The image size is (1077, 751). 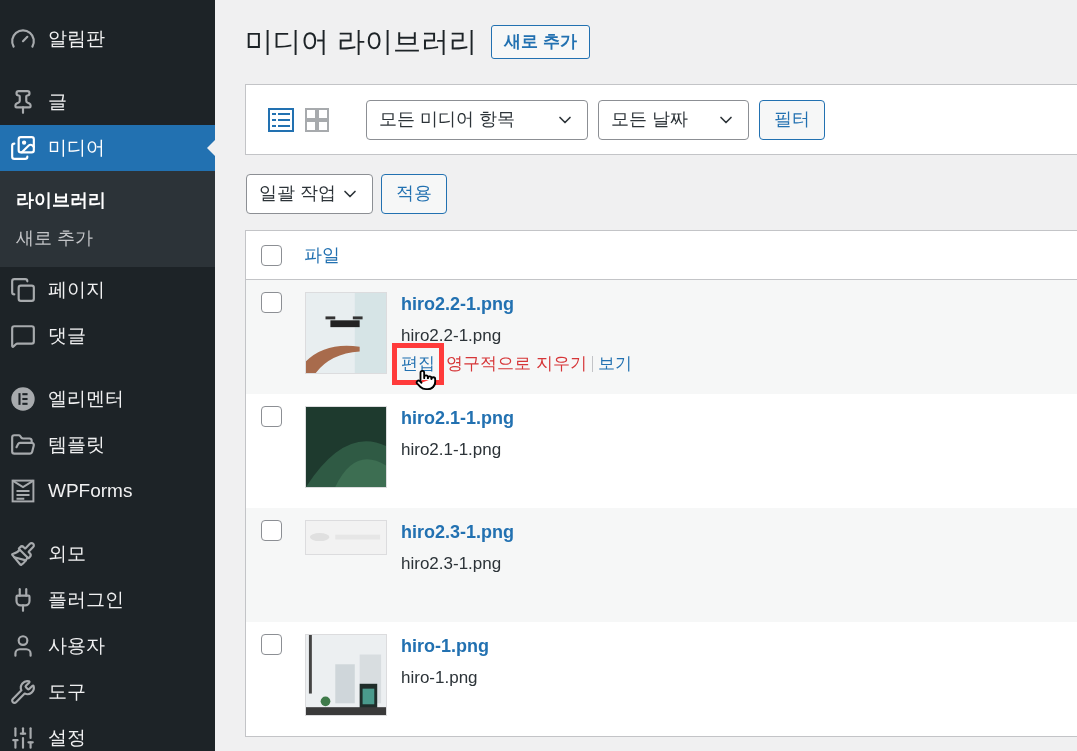 What do you see at coordinates (414, 193) in the screenshot?
I see `apply-button: 적용` at bounding box center [414, 193].